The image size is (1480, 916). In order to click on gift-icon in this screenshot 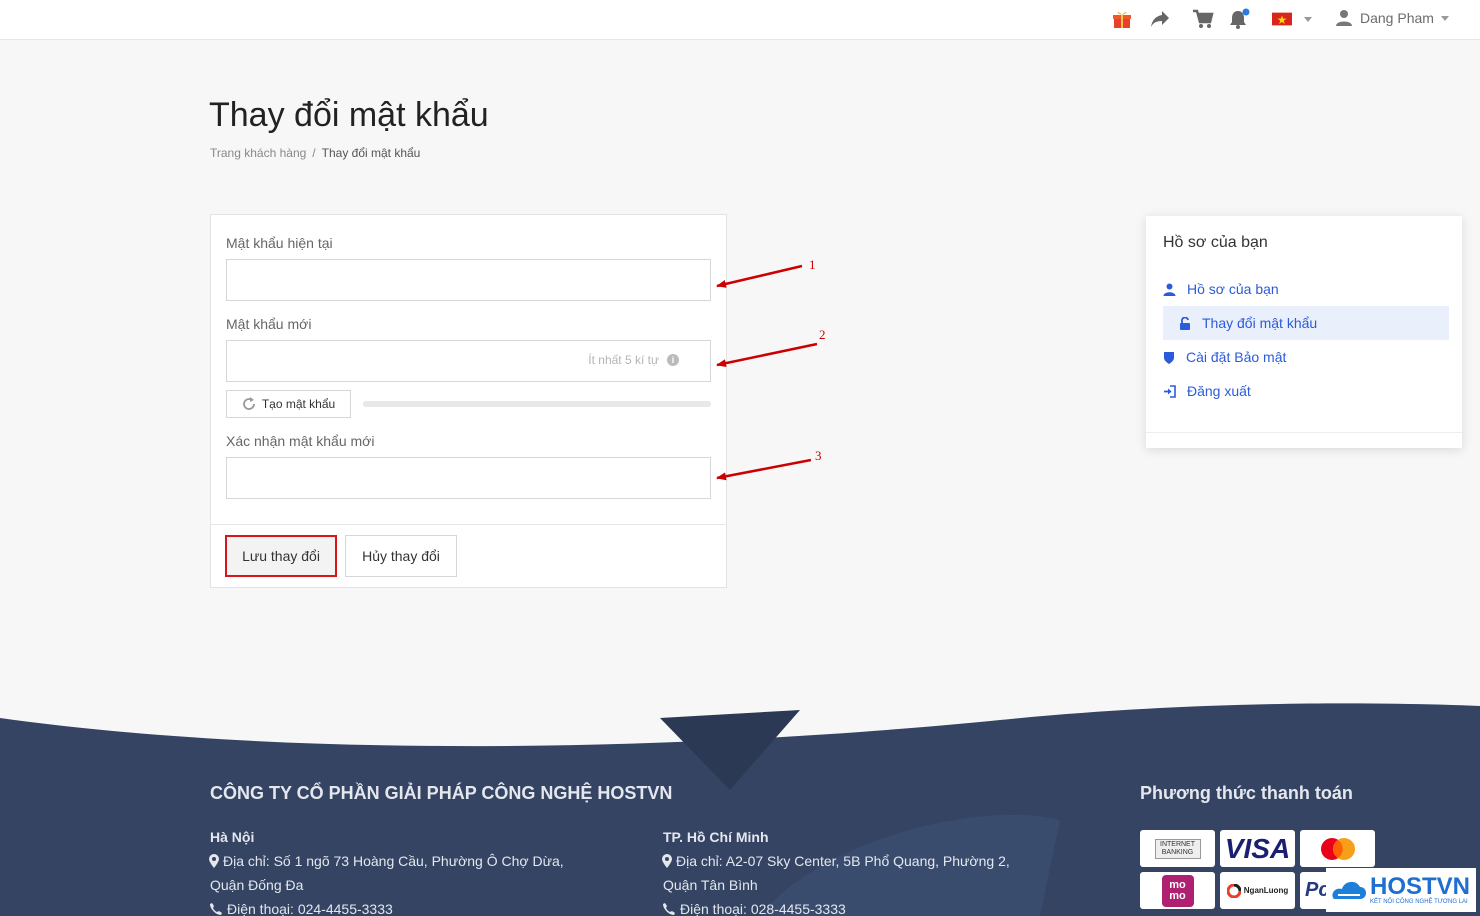, I will do `click(1122, 19)`.